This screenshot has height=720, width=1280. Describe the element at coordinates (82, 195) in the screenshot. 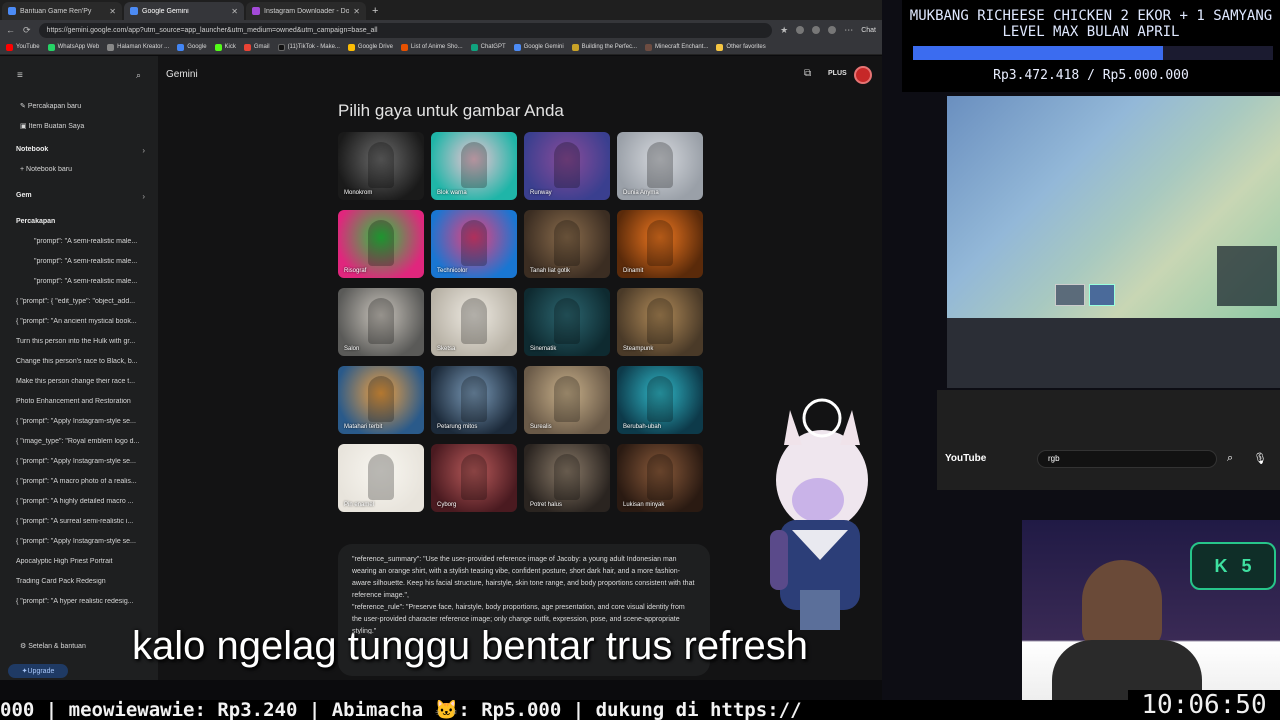

I see `gem-header: Gem` at that location.